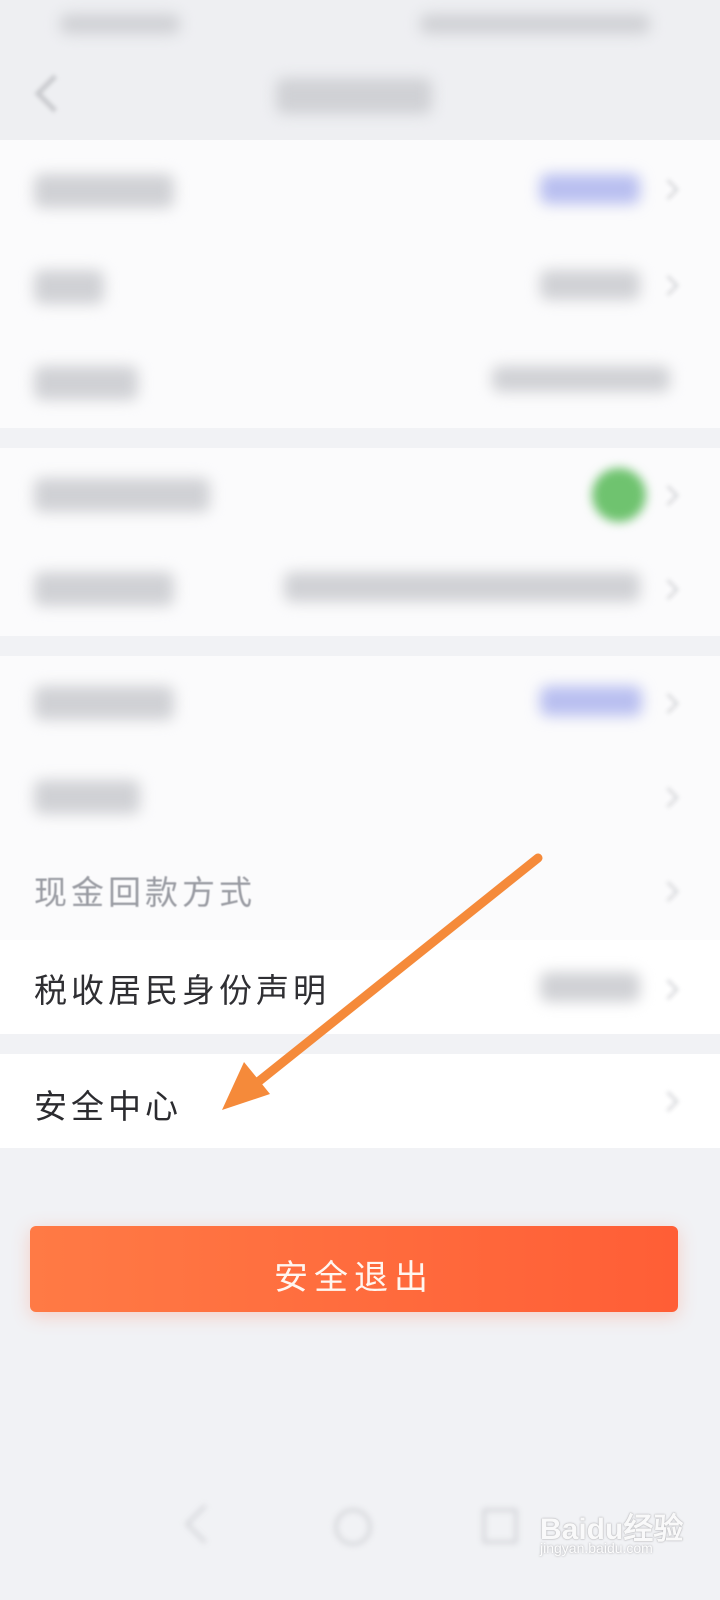 The height and width of the screenshot is (1600, 720). I want to click on bank-card-row, so click(360, 797).